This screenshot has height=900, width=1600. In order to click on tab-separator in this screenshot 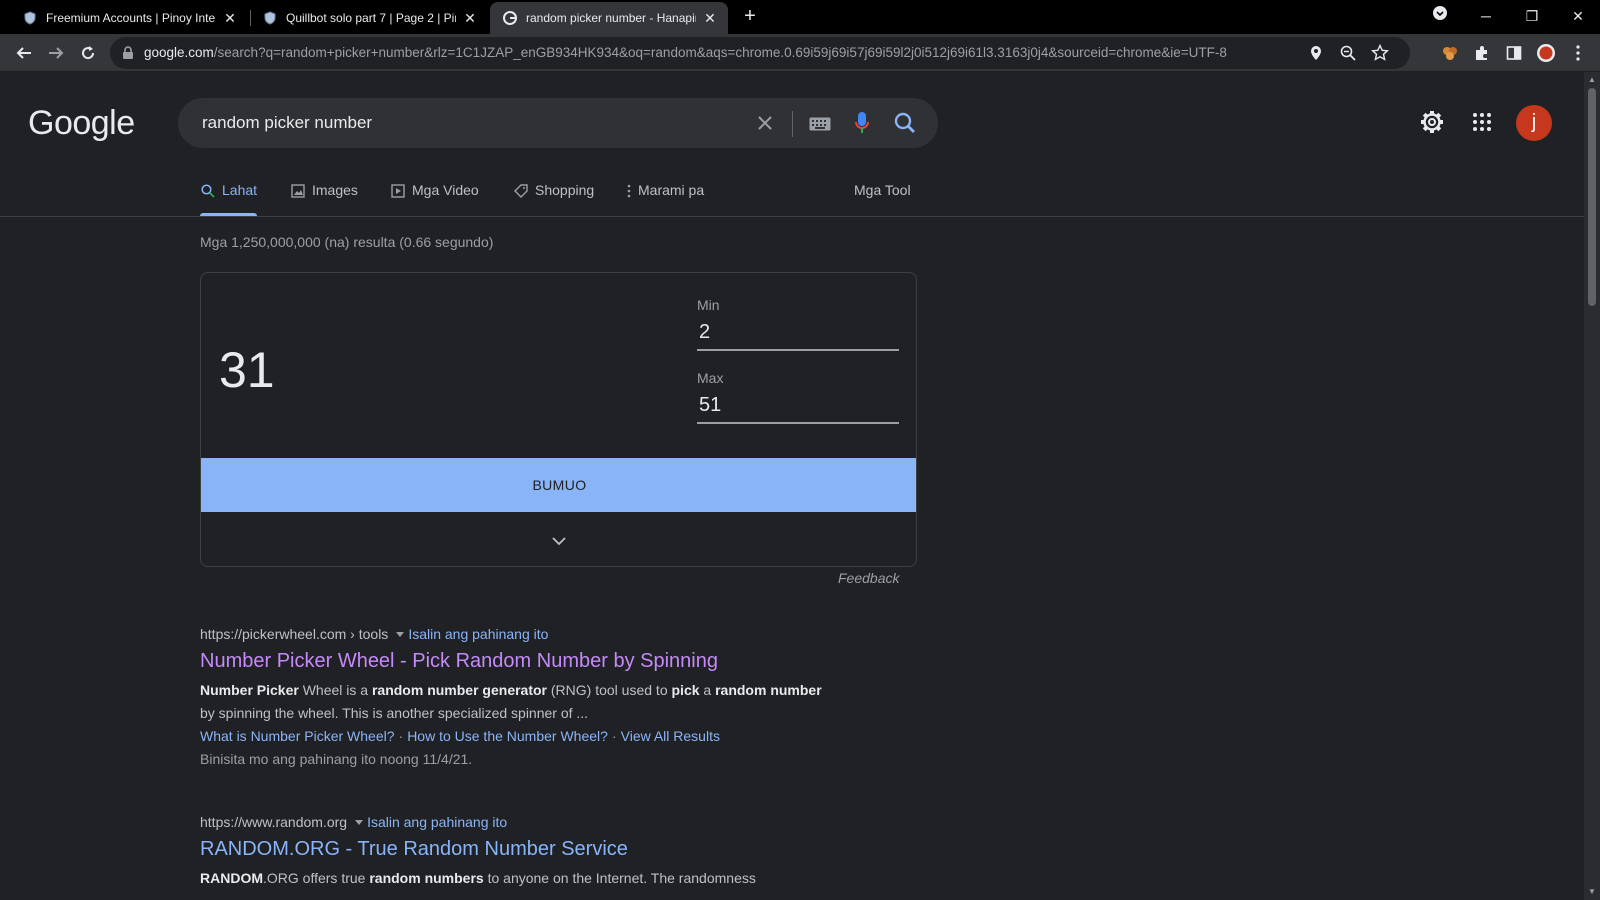, I will do `click(250, 18)`.